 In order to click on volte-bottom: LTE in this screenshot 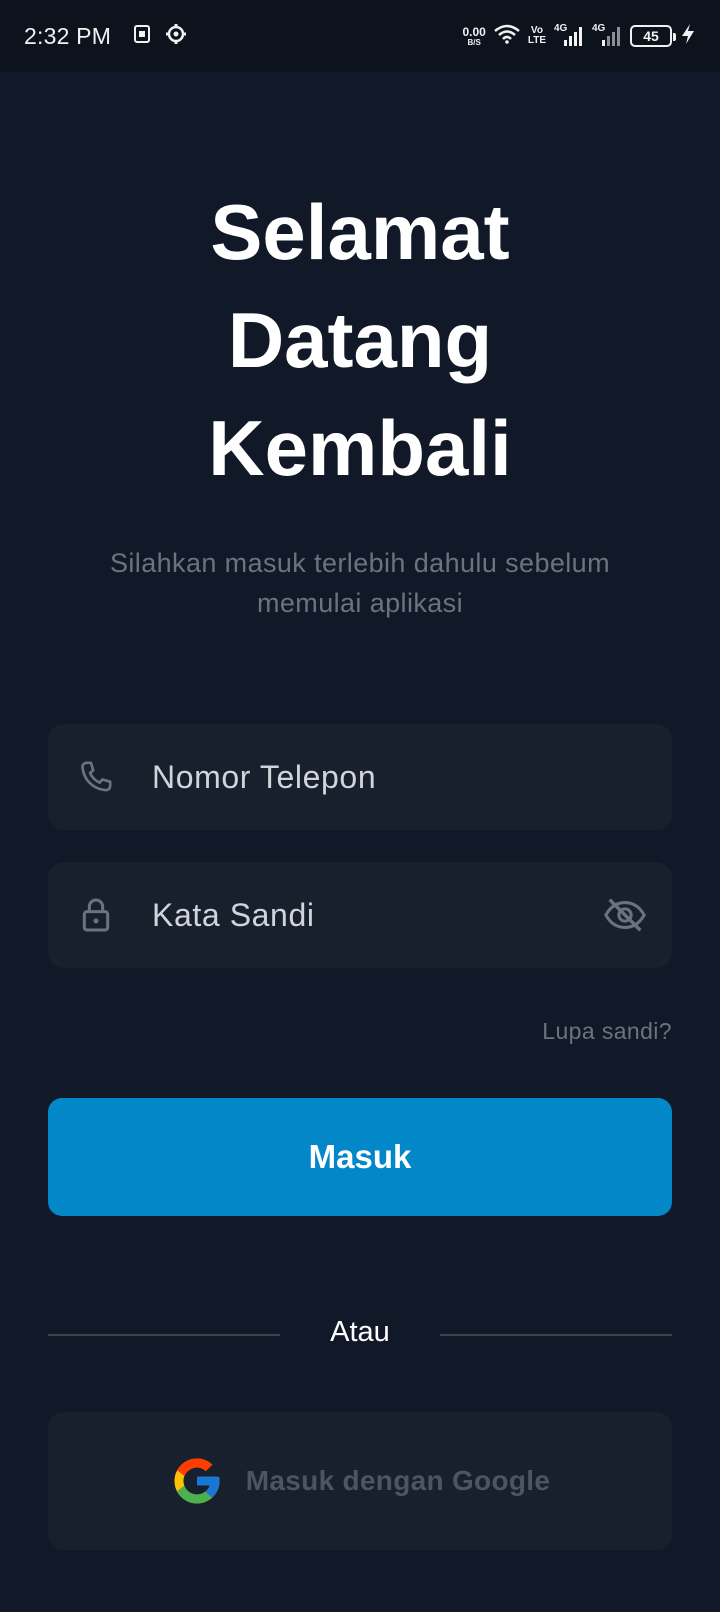, I will do `click(536, 40)`.